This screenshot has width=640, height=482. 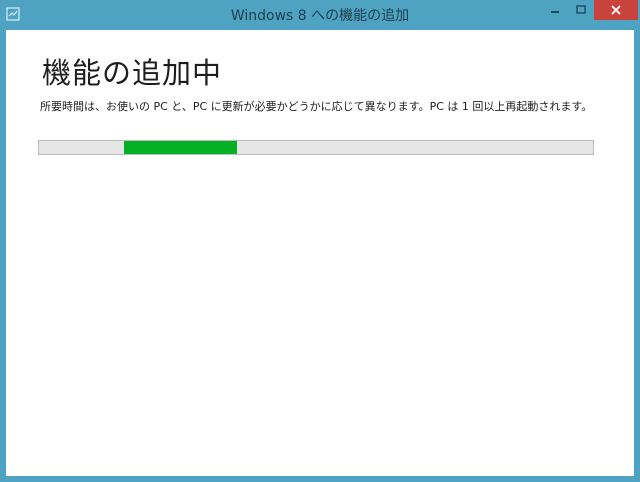 I want to click on maximize-button, so click(x=581, y=10).